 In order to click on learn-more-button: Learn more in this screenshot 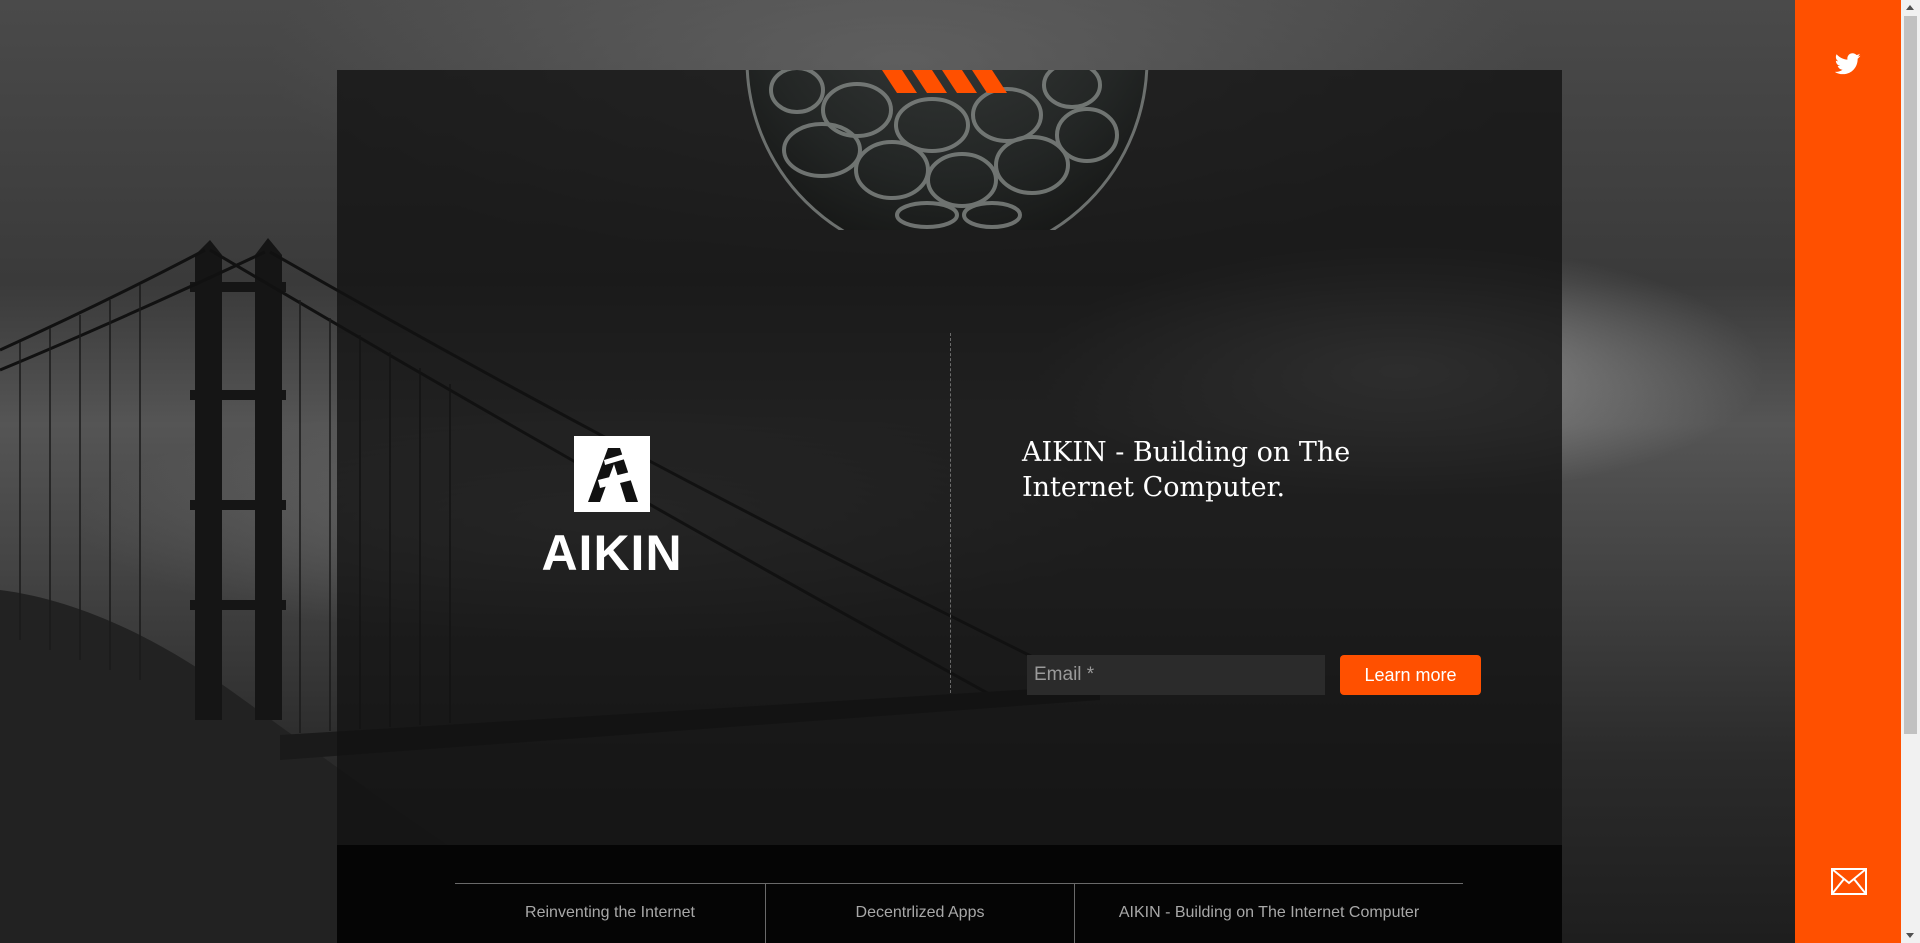, I will do `click(1410, 675)`.